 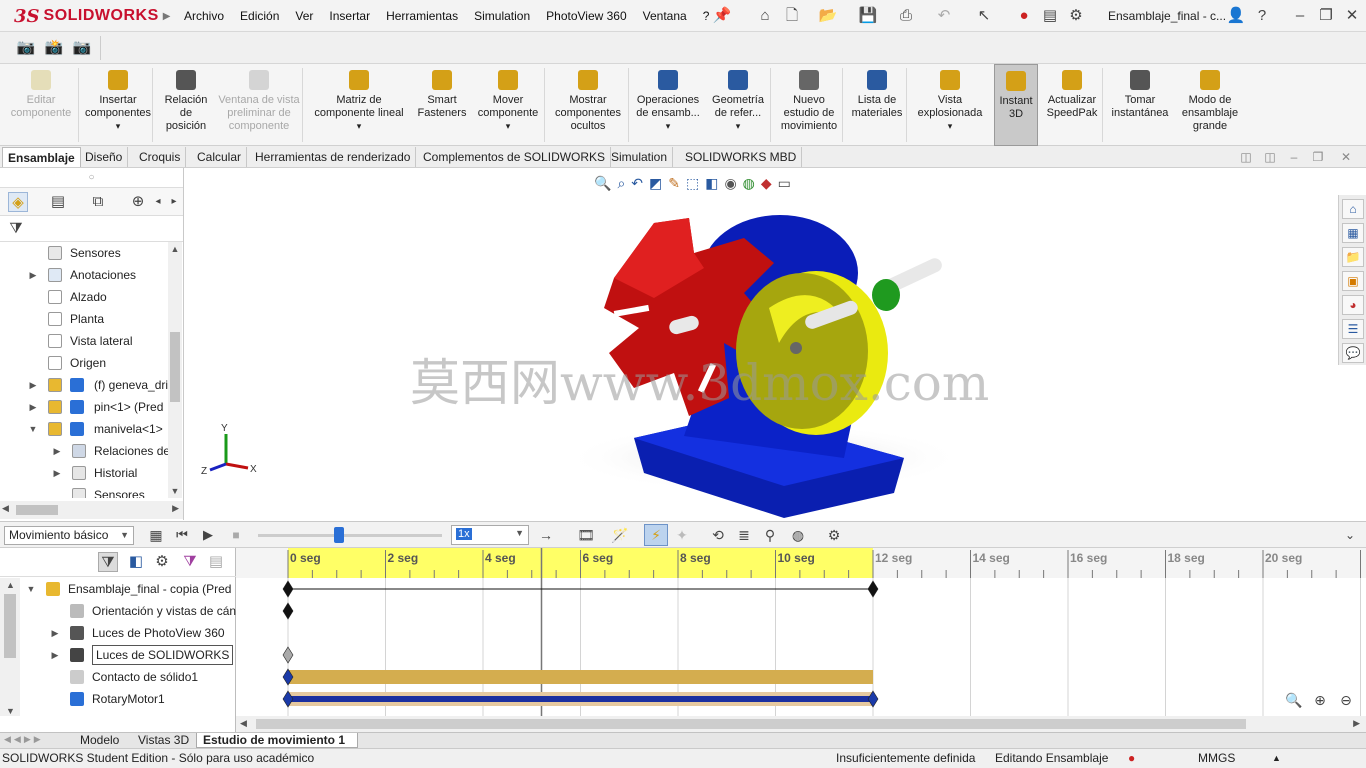 I want to click on contact-icon: ⚲, so click(x=770, y=535).